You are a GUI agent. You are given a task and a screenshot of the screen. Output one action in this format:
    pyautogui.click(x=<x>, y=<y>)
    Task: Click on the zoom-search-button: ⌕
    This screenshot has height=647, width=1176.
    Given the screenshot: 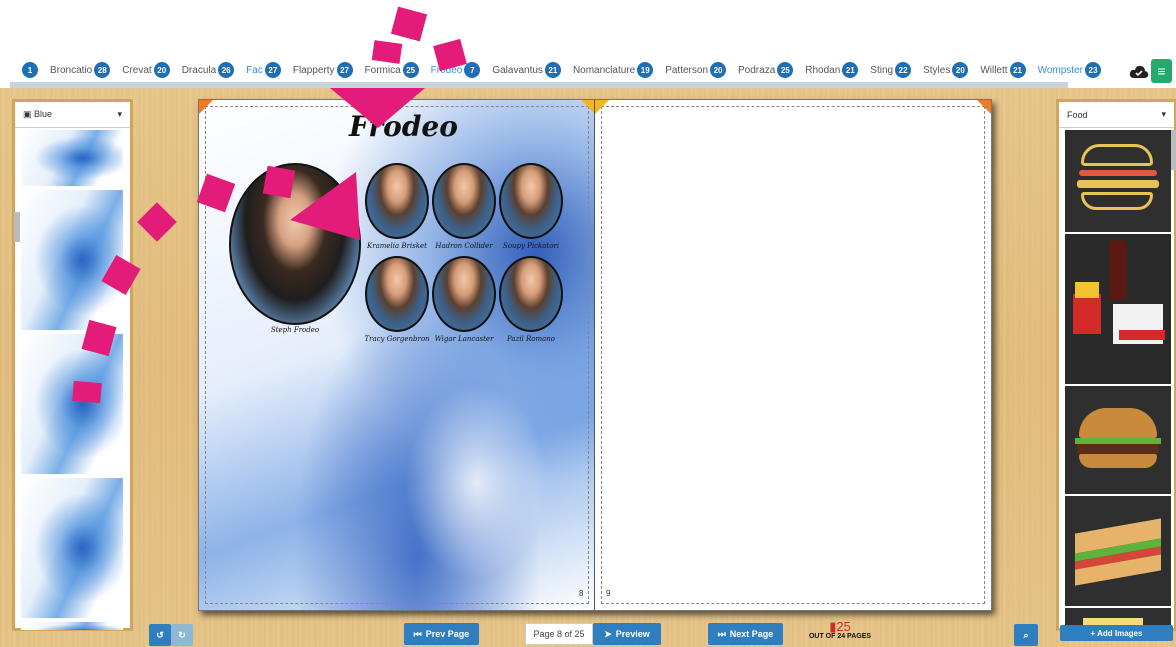 What is the action you would take?
    pyautogui.click(x=1026, y=635)
    